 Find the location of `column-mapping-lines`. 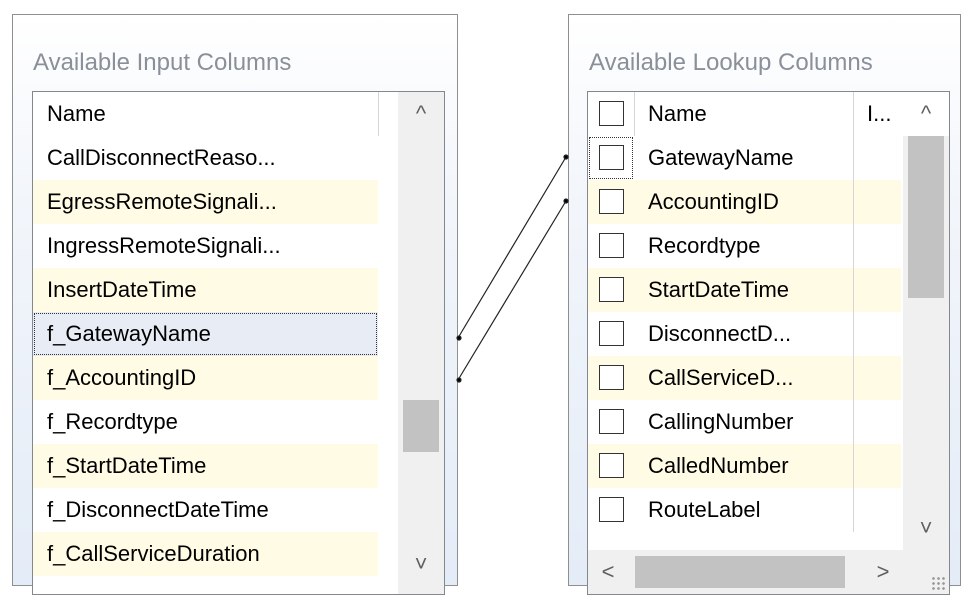

column-mapping-lines is located at coordinates (512, 268).